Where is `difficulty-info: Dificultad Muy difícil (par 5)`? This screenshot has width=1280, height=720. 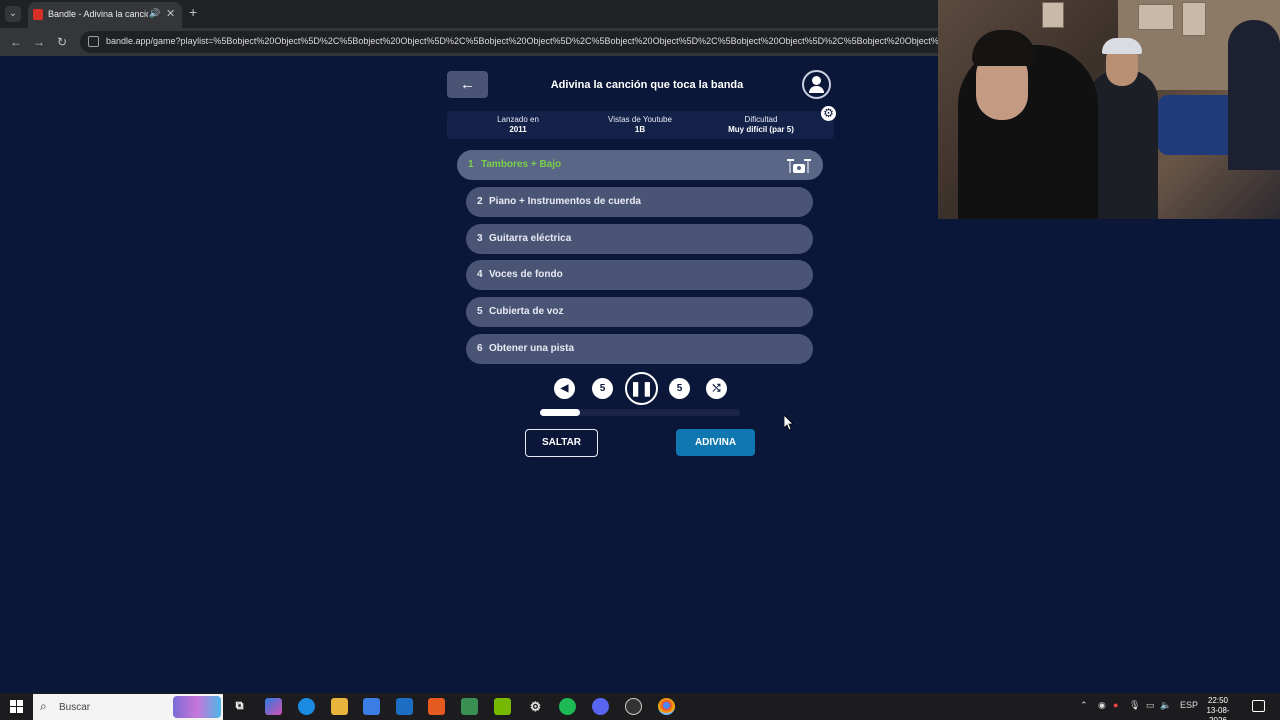
difficulty-info: Dificultad Muy difícil (par 5) is located at coordinates (761, 125).